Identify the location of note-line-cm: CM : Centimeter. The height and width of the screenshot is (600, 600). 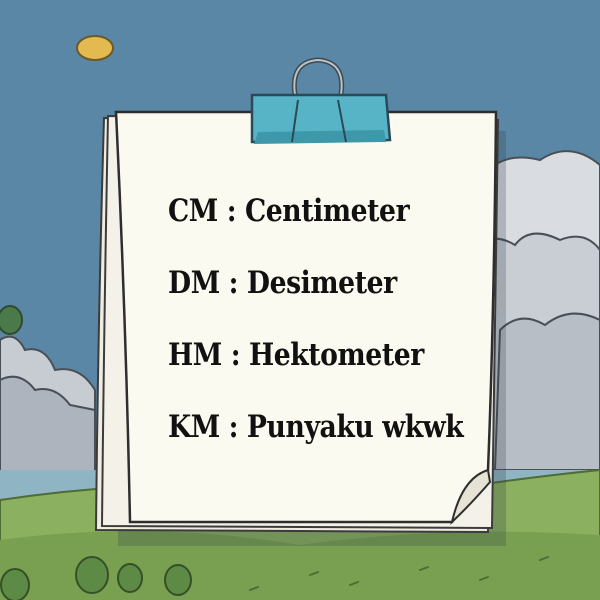
(289, 211).